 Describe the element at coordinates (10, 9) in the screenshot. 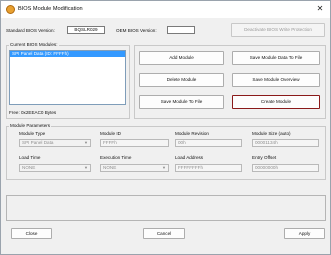

I see `bios-gear-icon` at that location.